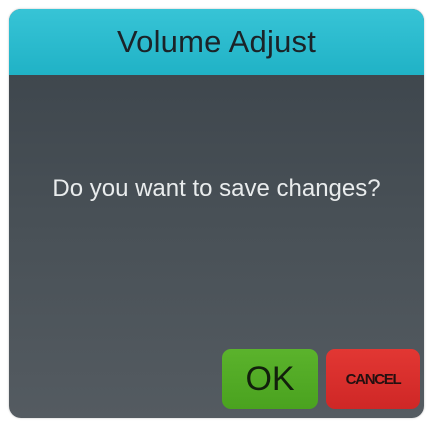 This screenshot has height=423, width=432. I want to click on ok-button-label: OK, so click(270, 378).